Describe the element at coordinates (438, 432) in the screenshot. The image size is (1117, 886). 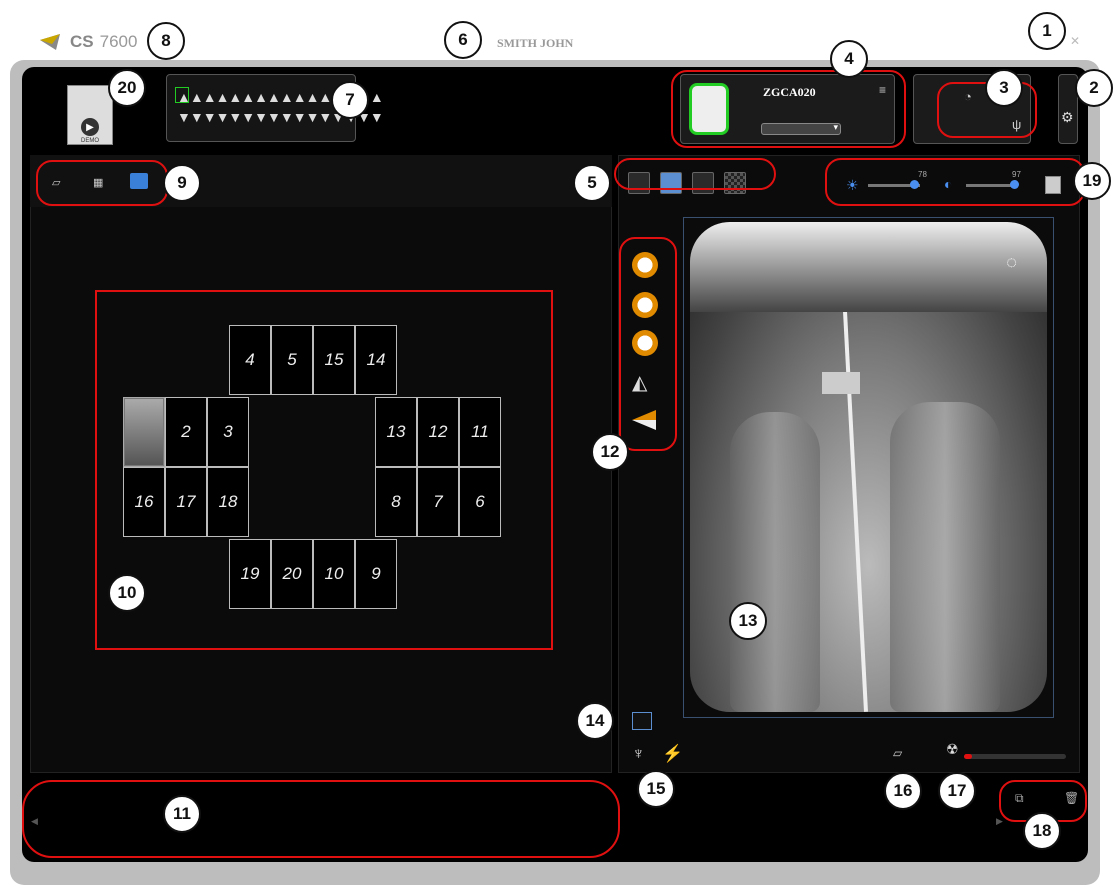
I see `tooth-cell: 12` at that location.